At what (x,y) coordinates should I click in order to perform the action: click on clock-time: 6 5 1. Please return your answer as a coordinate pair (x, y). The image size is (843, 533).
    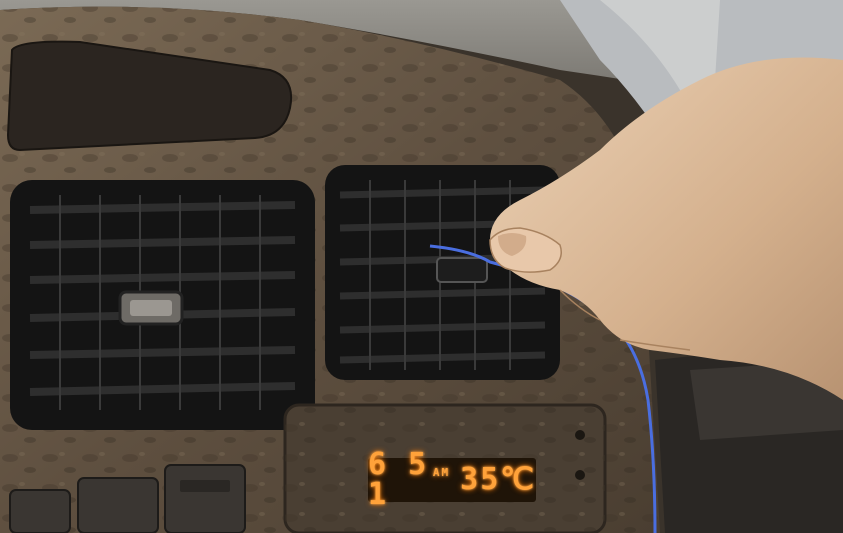
    Looking at the image, I should click on (398, 479).